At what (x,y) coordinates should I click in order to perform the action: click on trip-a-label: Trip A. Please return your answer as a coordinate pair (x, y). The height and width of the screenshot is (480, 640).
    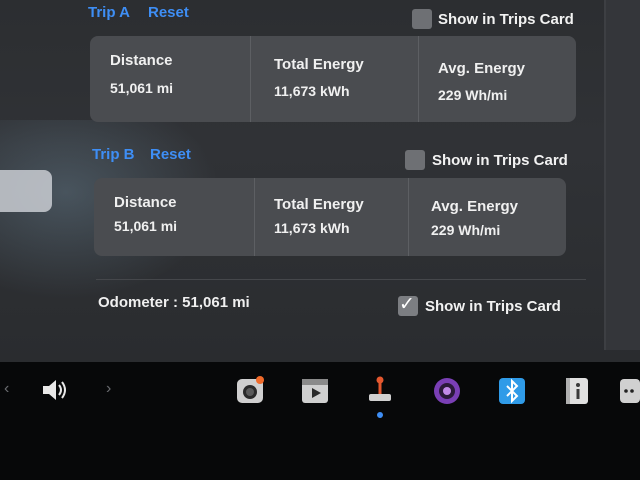
    Looking at the image, I should click on (109, 12).